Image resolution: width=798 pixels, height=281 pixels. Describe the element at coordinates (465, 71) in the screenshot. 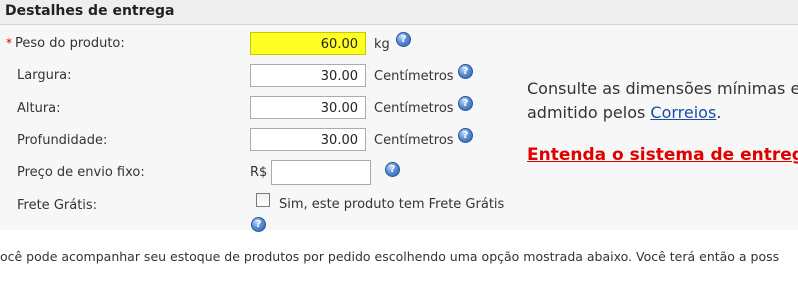

I see `width-help-icon: ?` at that location.